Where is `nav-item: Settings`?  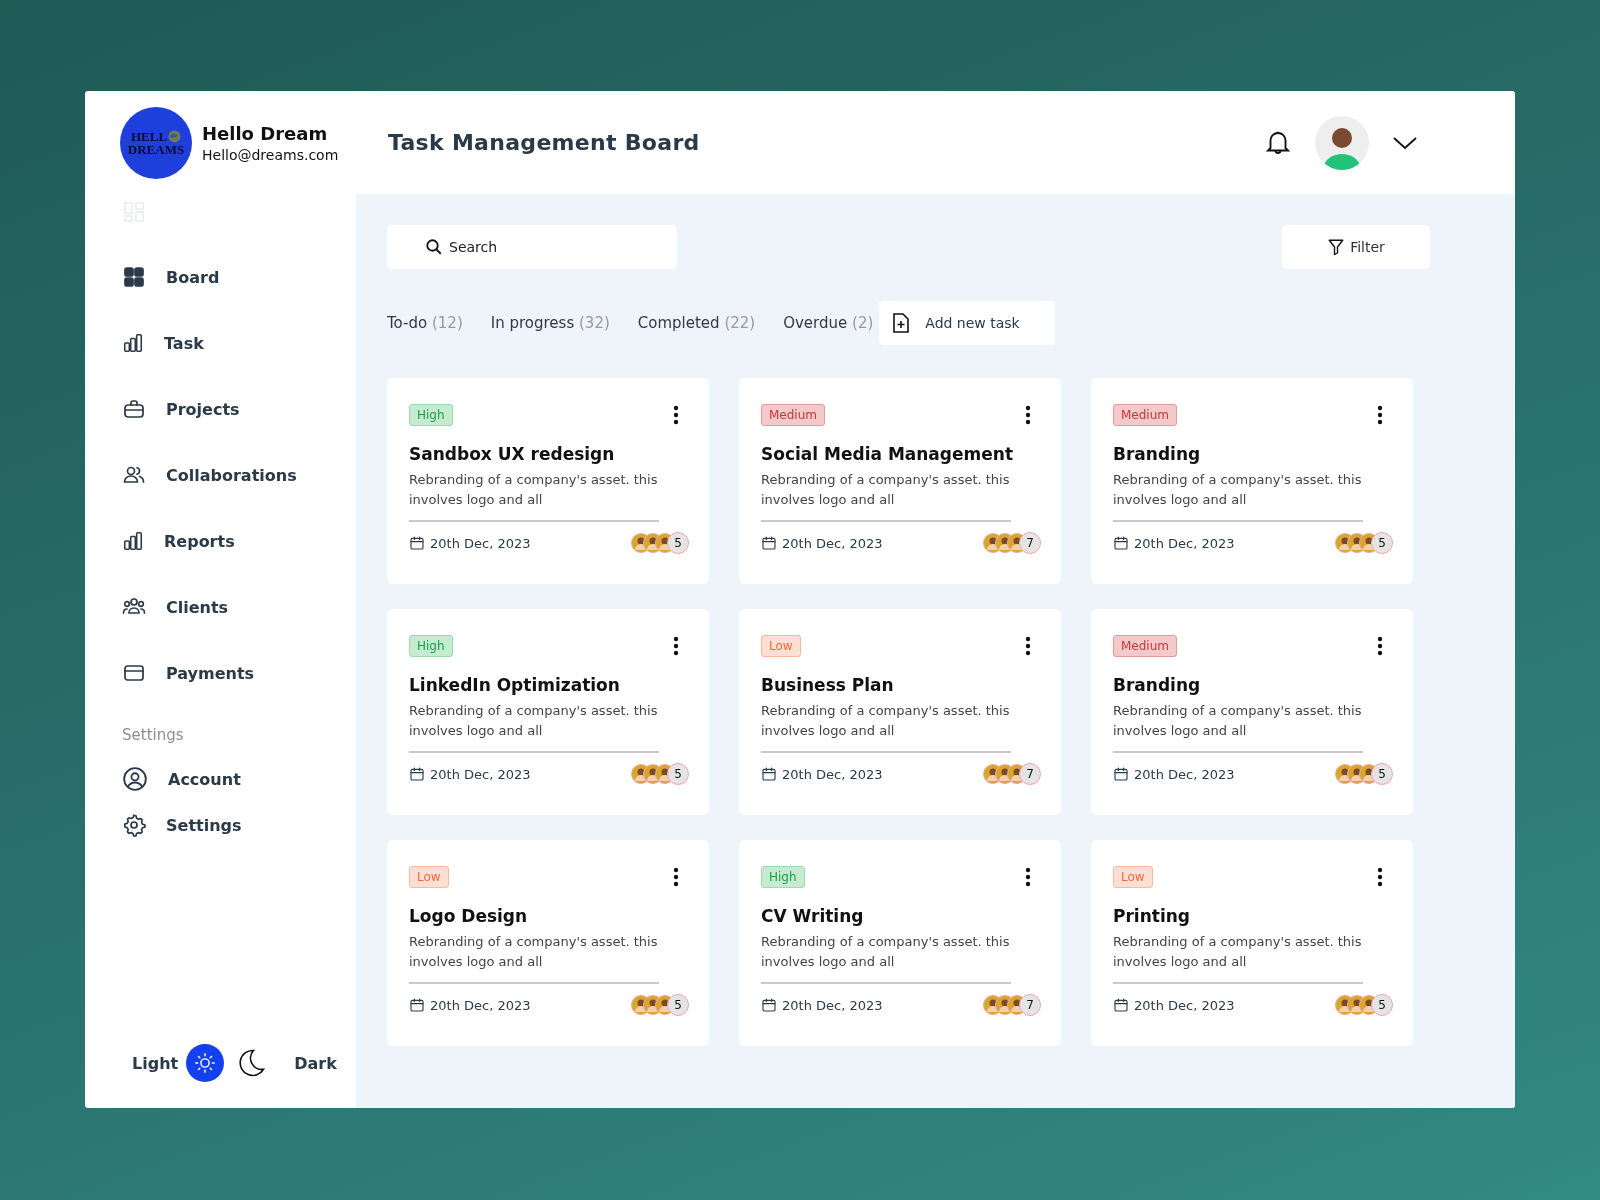
nav-item: Settings is located at coordinates (222, 825).